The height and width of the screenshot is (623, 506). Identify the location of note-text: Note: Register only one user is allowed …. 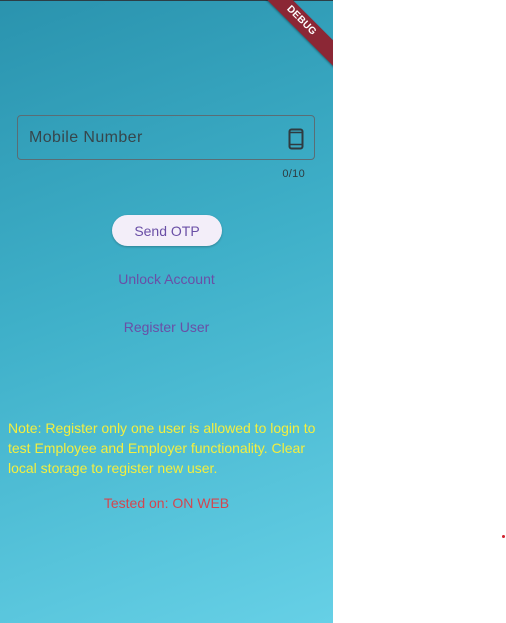
(162, 448).